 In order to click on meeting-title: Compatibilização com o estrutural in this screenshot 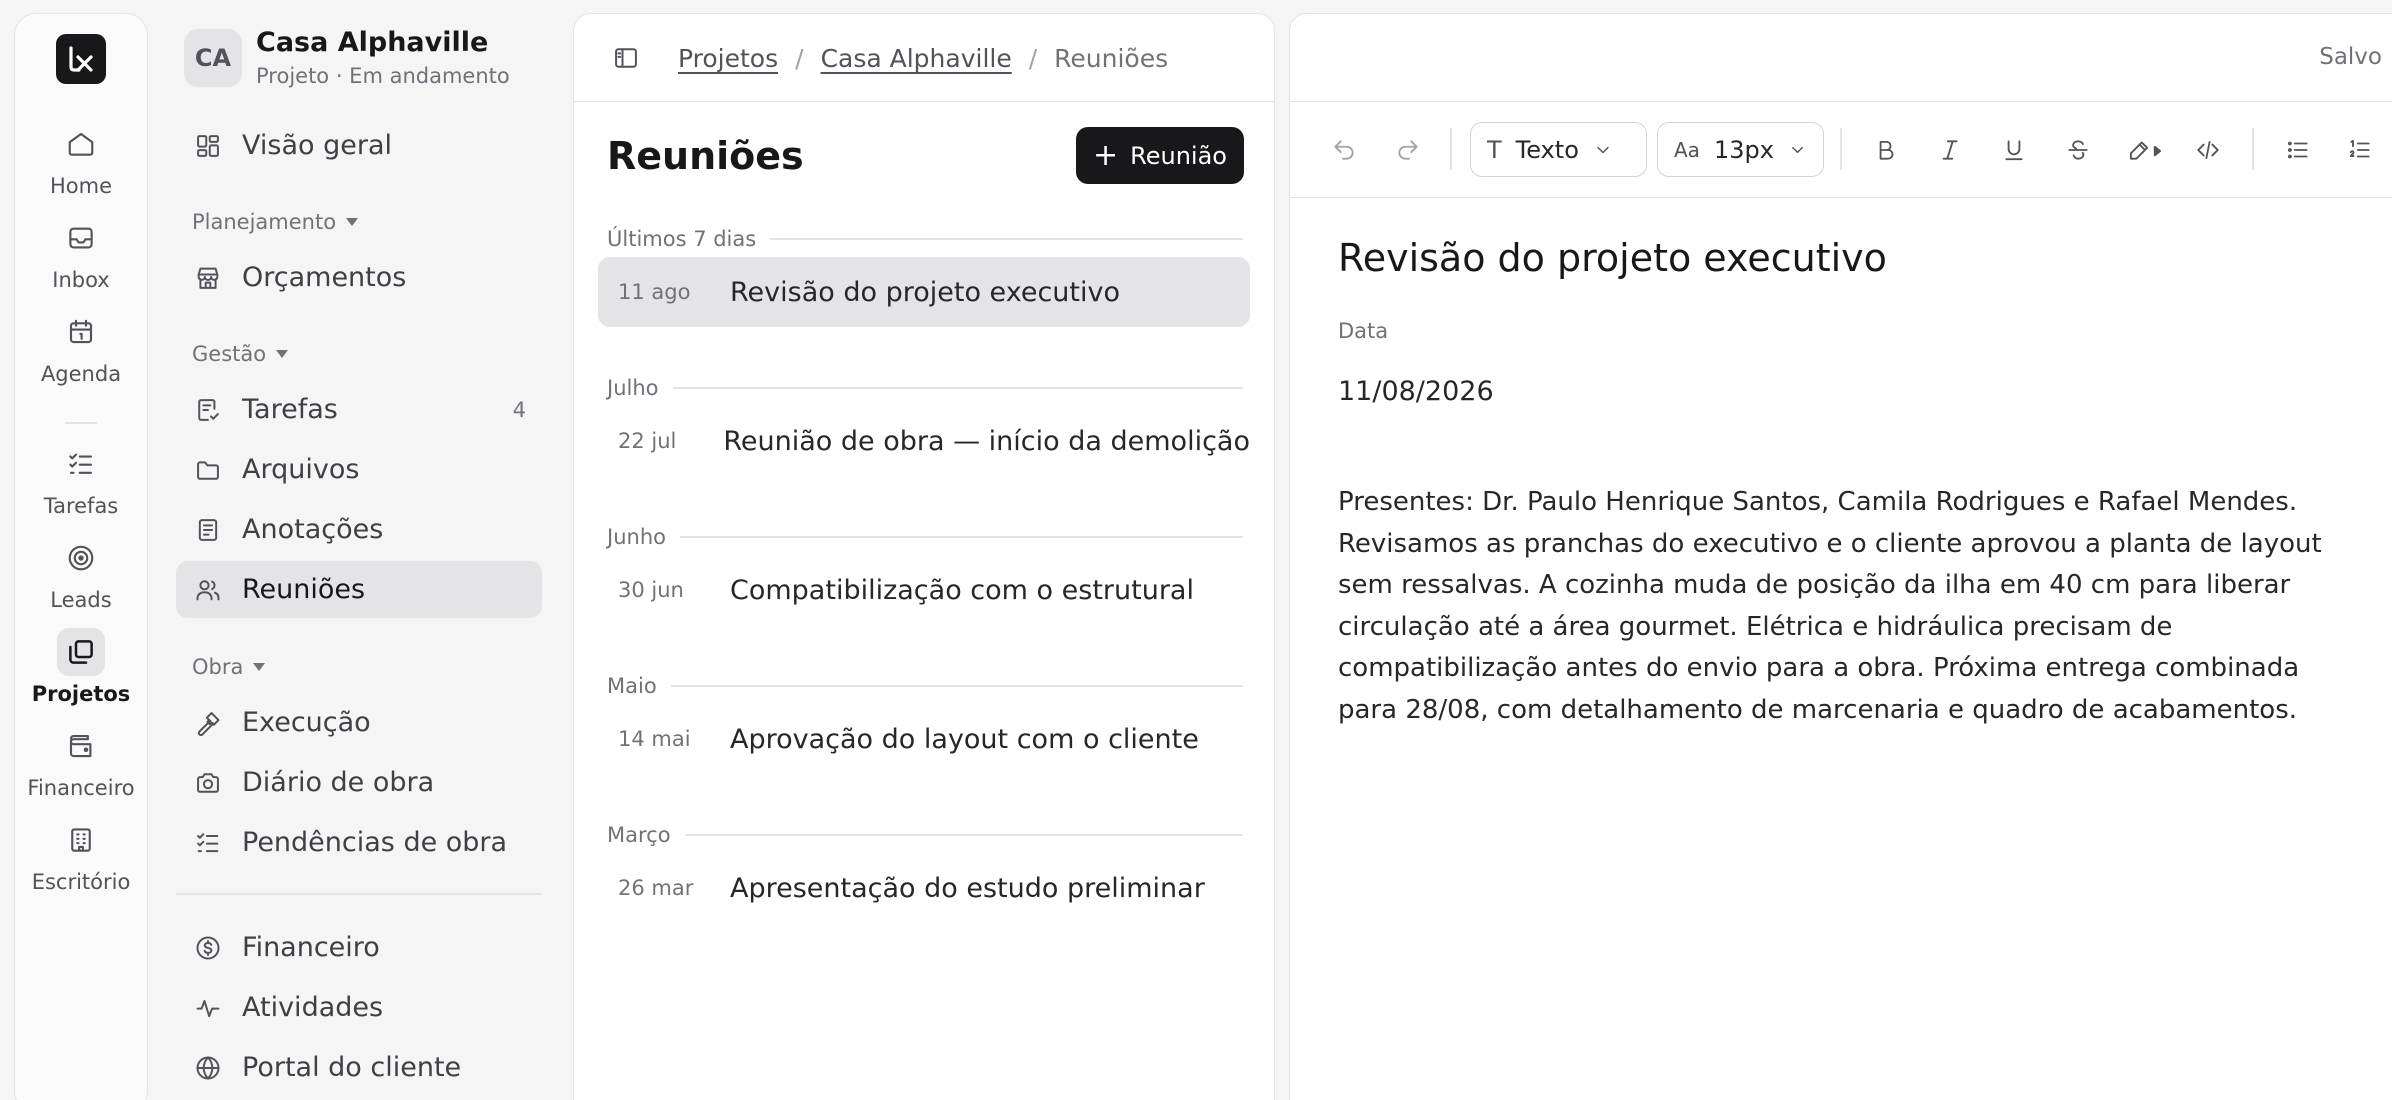, I will do `click(962, 590)`.